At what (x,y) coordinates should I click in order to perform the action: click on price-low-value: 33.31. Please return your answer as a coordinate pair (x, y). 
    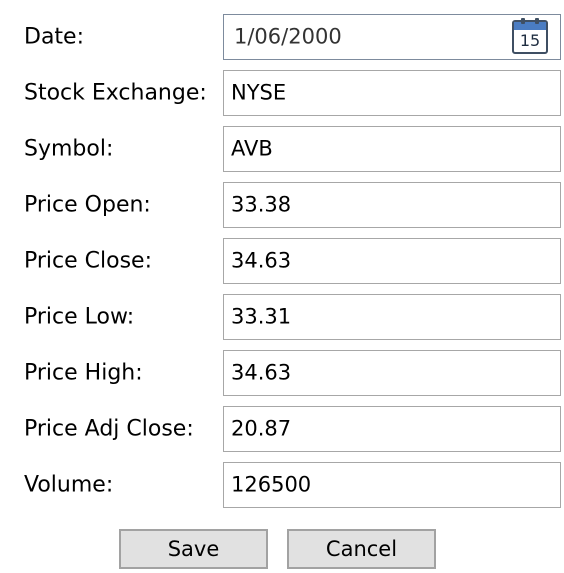
    Looking at the image, I should click on (261, 317).